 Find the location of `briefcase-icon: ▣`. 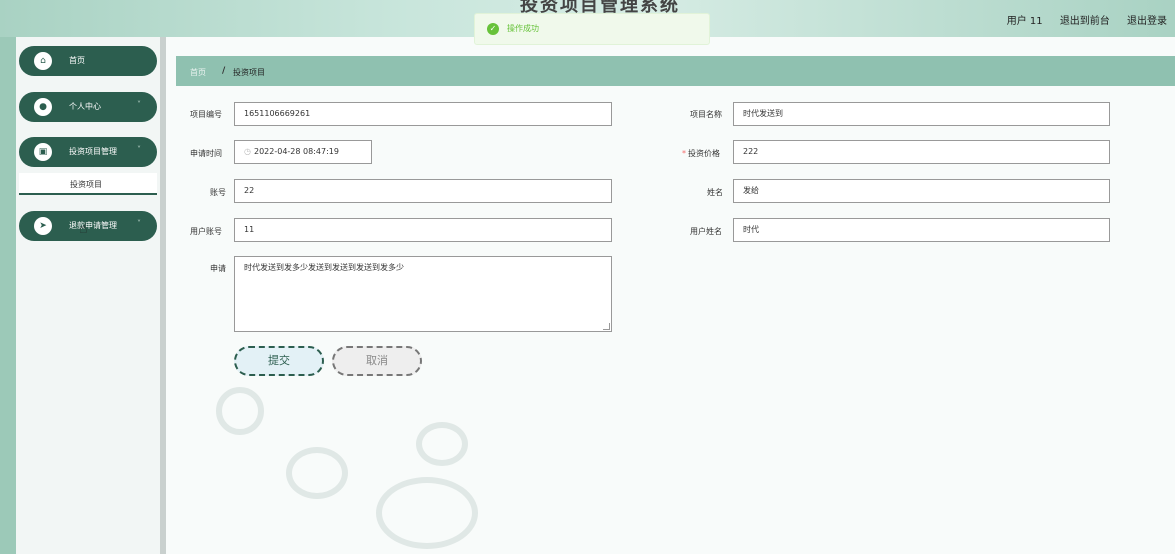

briefcase-icon: ▣ is located at coordinates (43, 152).